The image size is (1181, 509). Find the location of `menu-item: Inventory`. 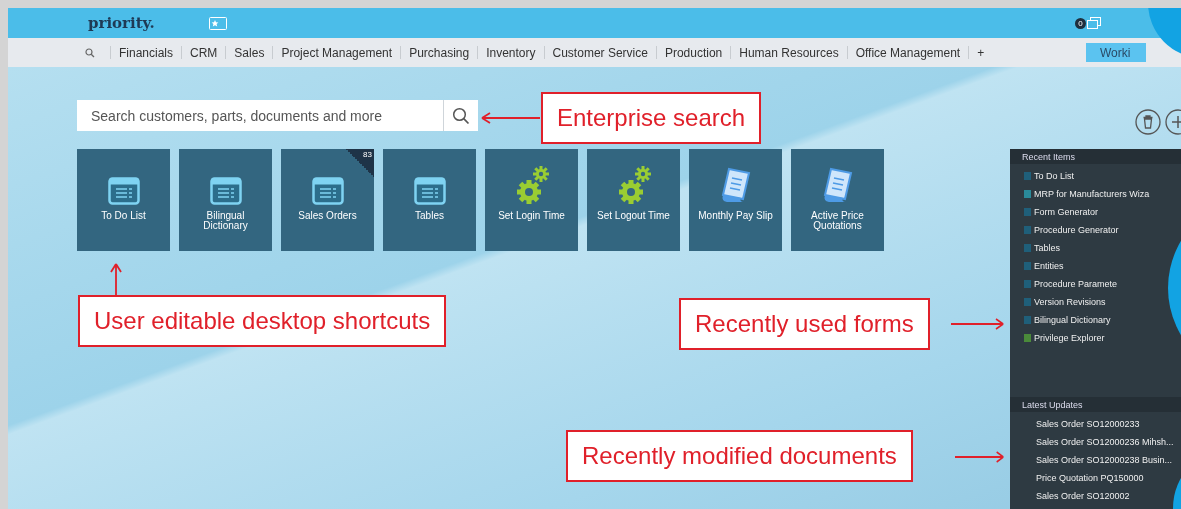

menu-item: Inventory is located at coordinates (511, 52).